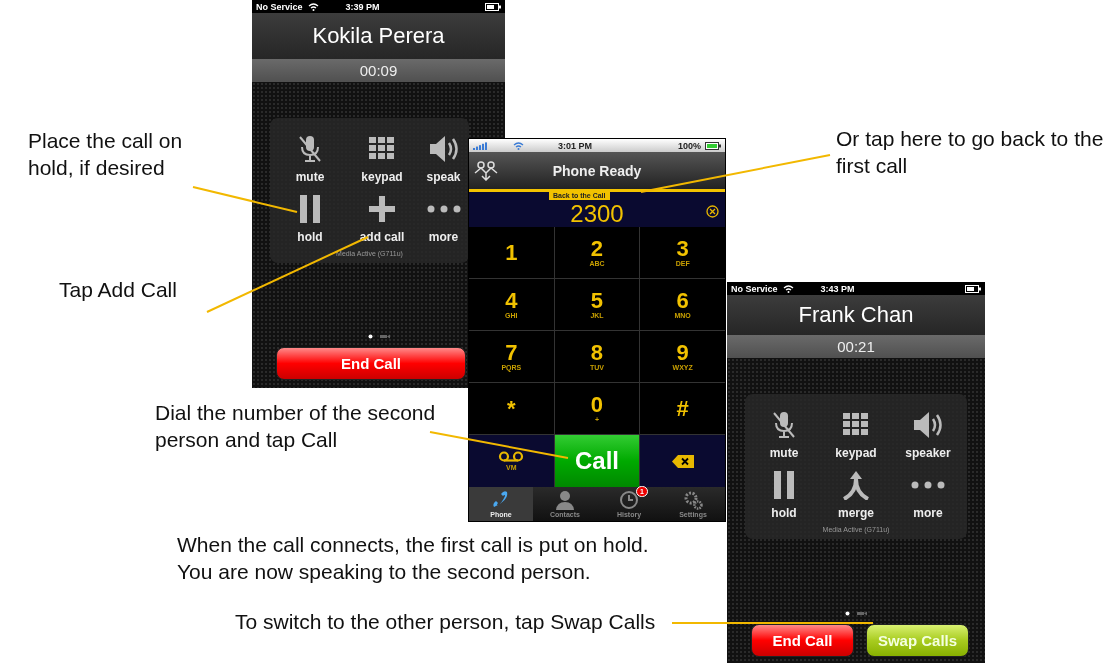 The width and height of the screenshot is (1115, 663). Describe the element at coordinates (413, 558) in the screenshot. I see `callout-text: When the call connects, the first call is put on hold. You are now speaking to the second person.` at that location.